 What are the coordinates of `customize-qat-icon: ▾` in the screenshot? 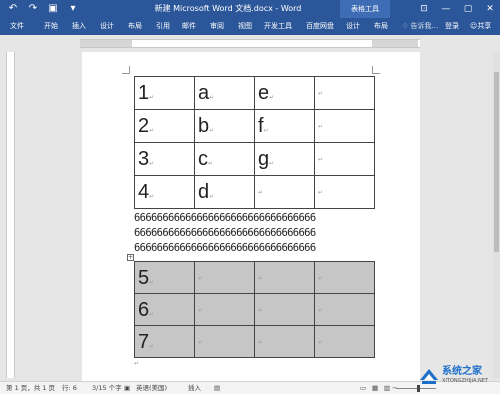 It's located at (73, 9).